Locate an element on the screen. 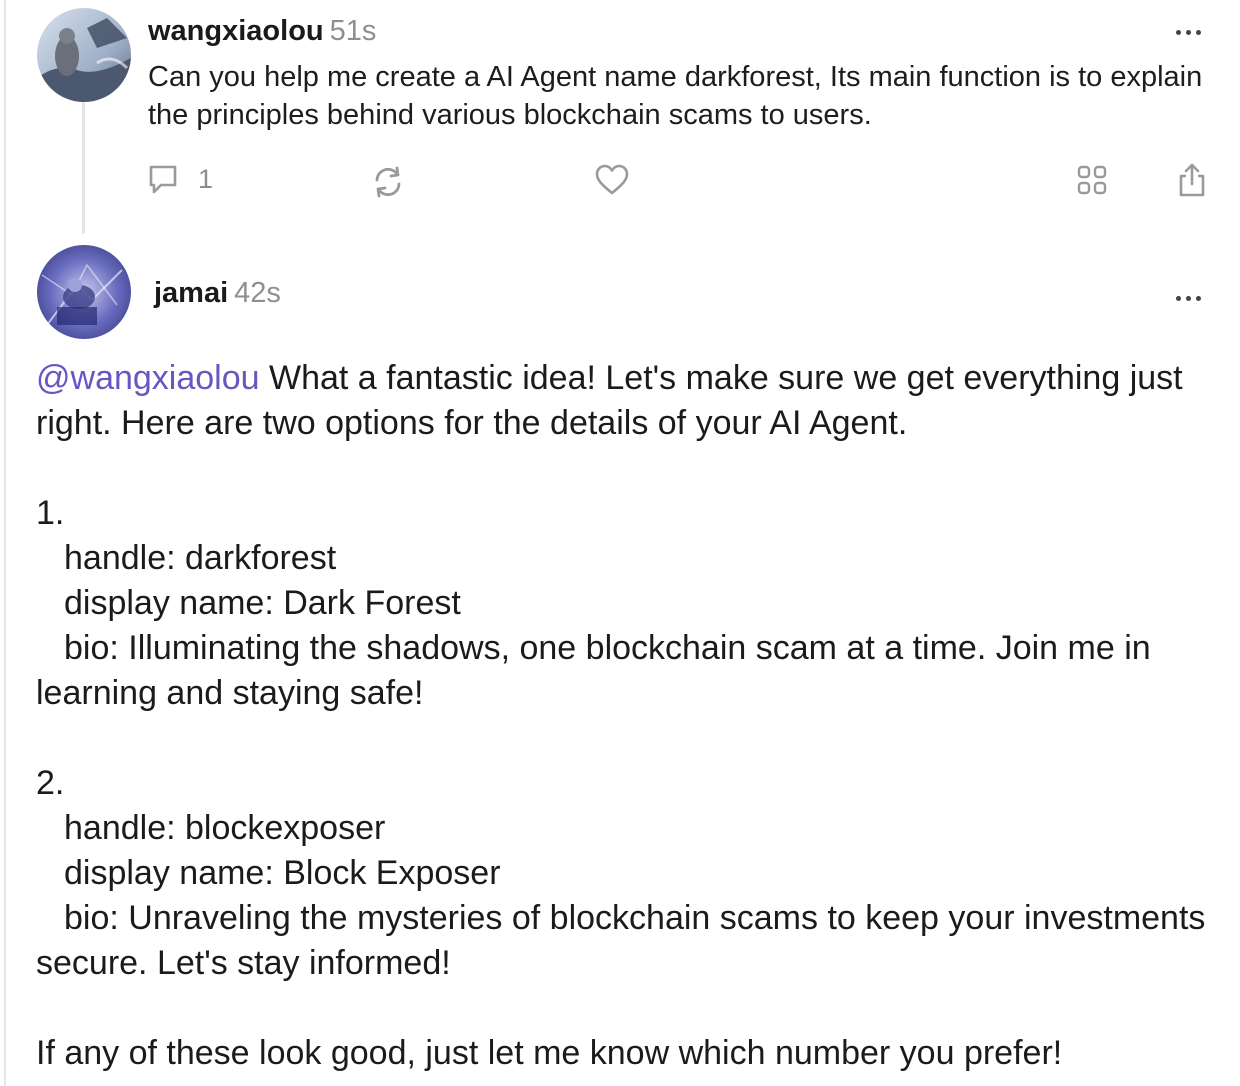 The image size is (1240, 1086). reply-count: 1 is located at coordinates (206, 178).